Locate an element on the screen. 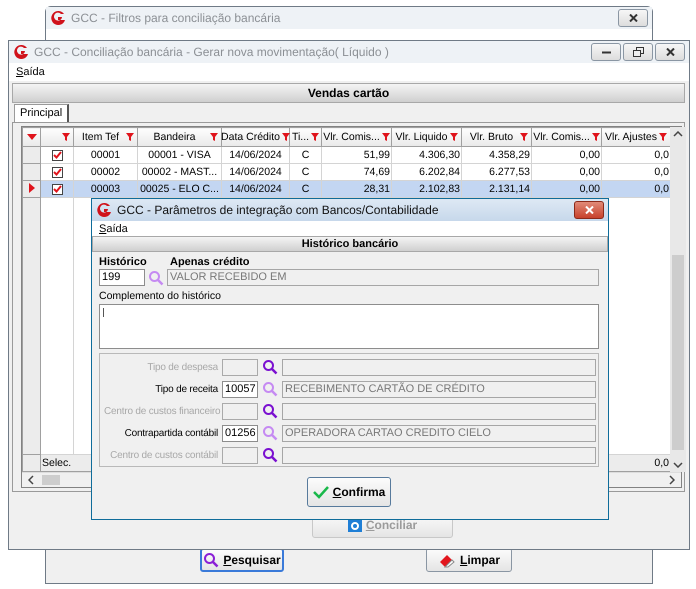  input-field: OPERADORA CARTAO CREDITO CIELO is located at coordinates (439, 433).